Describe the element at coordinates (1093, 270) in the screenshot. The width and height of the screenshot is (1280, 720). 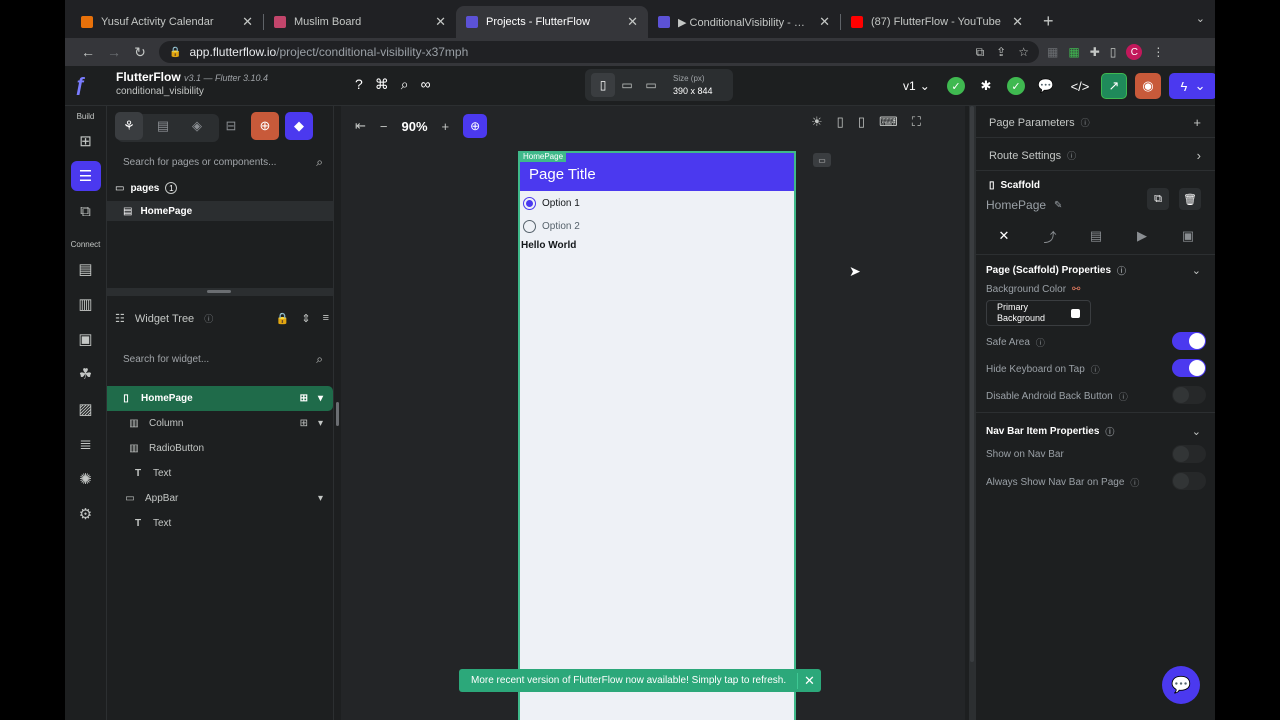
I see `scaffold-properties-header: Page (Scaffold) Properties ⓘ ⌄` at that location.